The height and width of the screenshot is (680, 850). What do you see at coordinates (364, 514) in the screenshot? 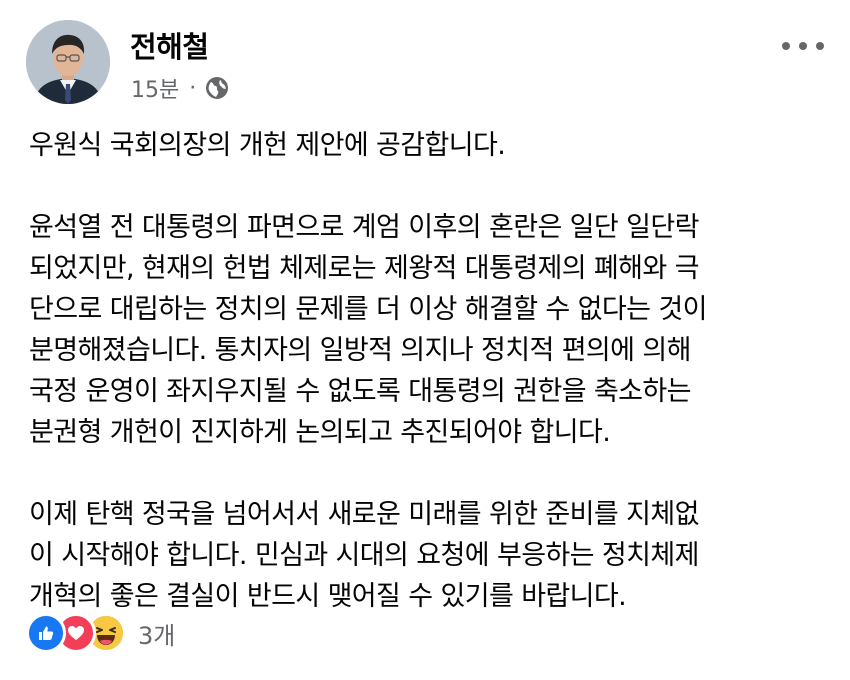
I see `post-line: 이제 탄핵 정국을 넘어서서 새로운 미래를 위한 준비를 지체없` at bounding box center [364, 514].